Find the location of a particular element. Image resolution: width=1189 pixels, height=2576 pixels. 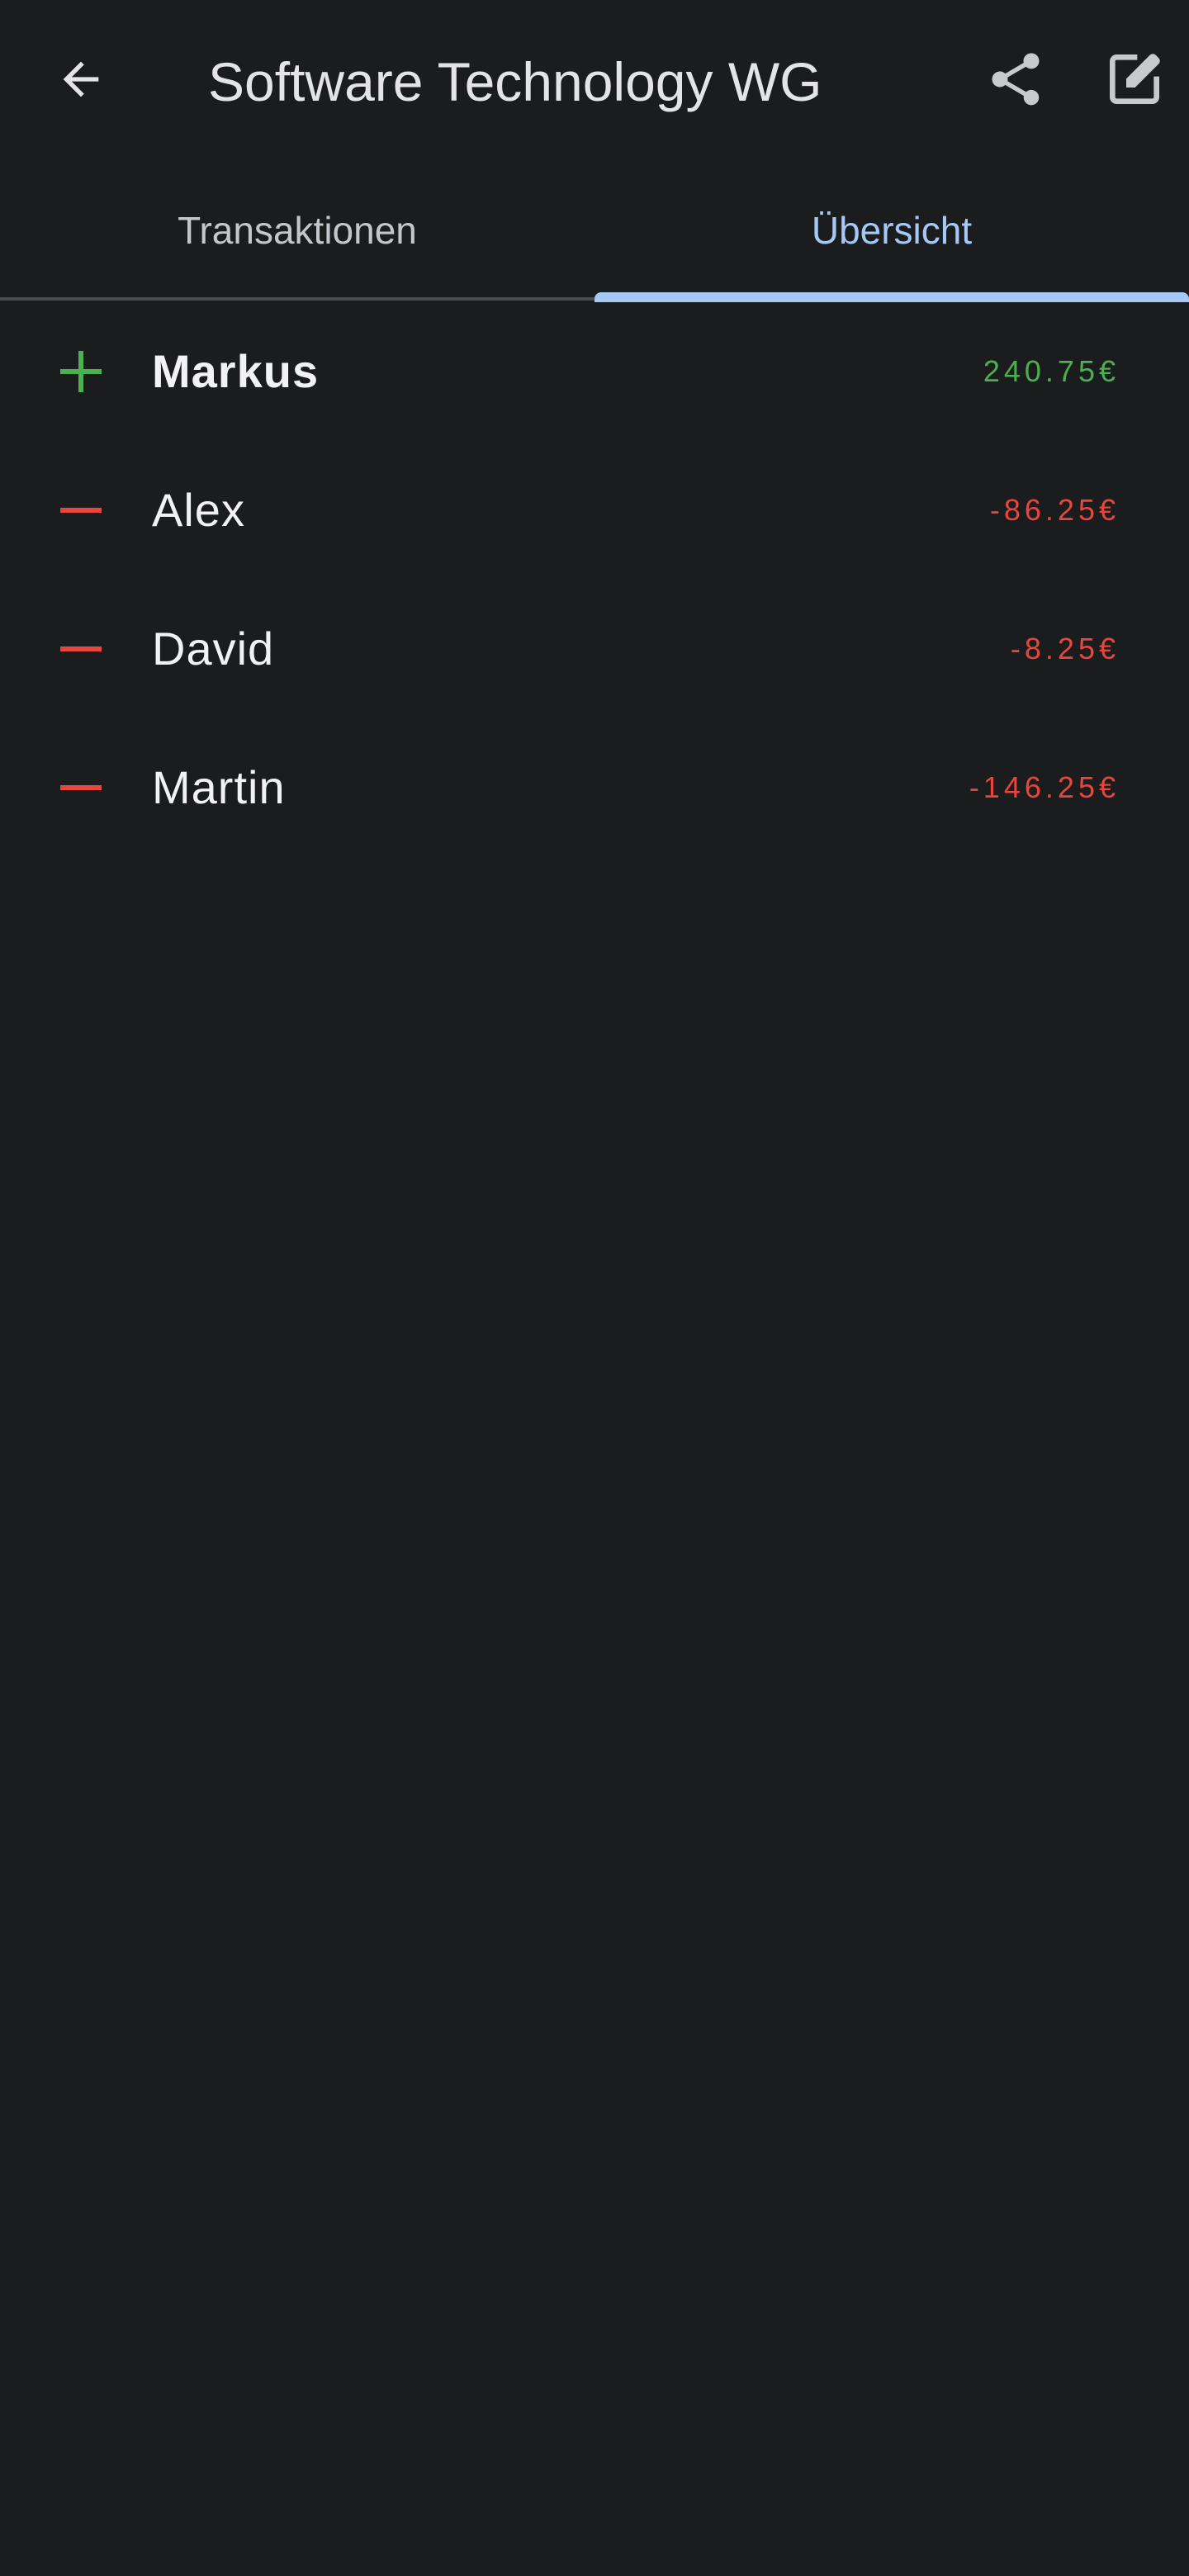

member-balance: 240.75€ is located at coordinates (1051, 371).